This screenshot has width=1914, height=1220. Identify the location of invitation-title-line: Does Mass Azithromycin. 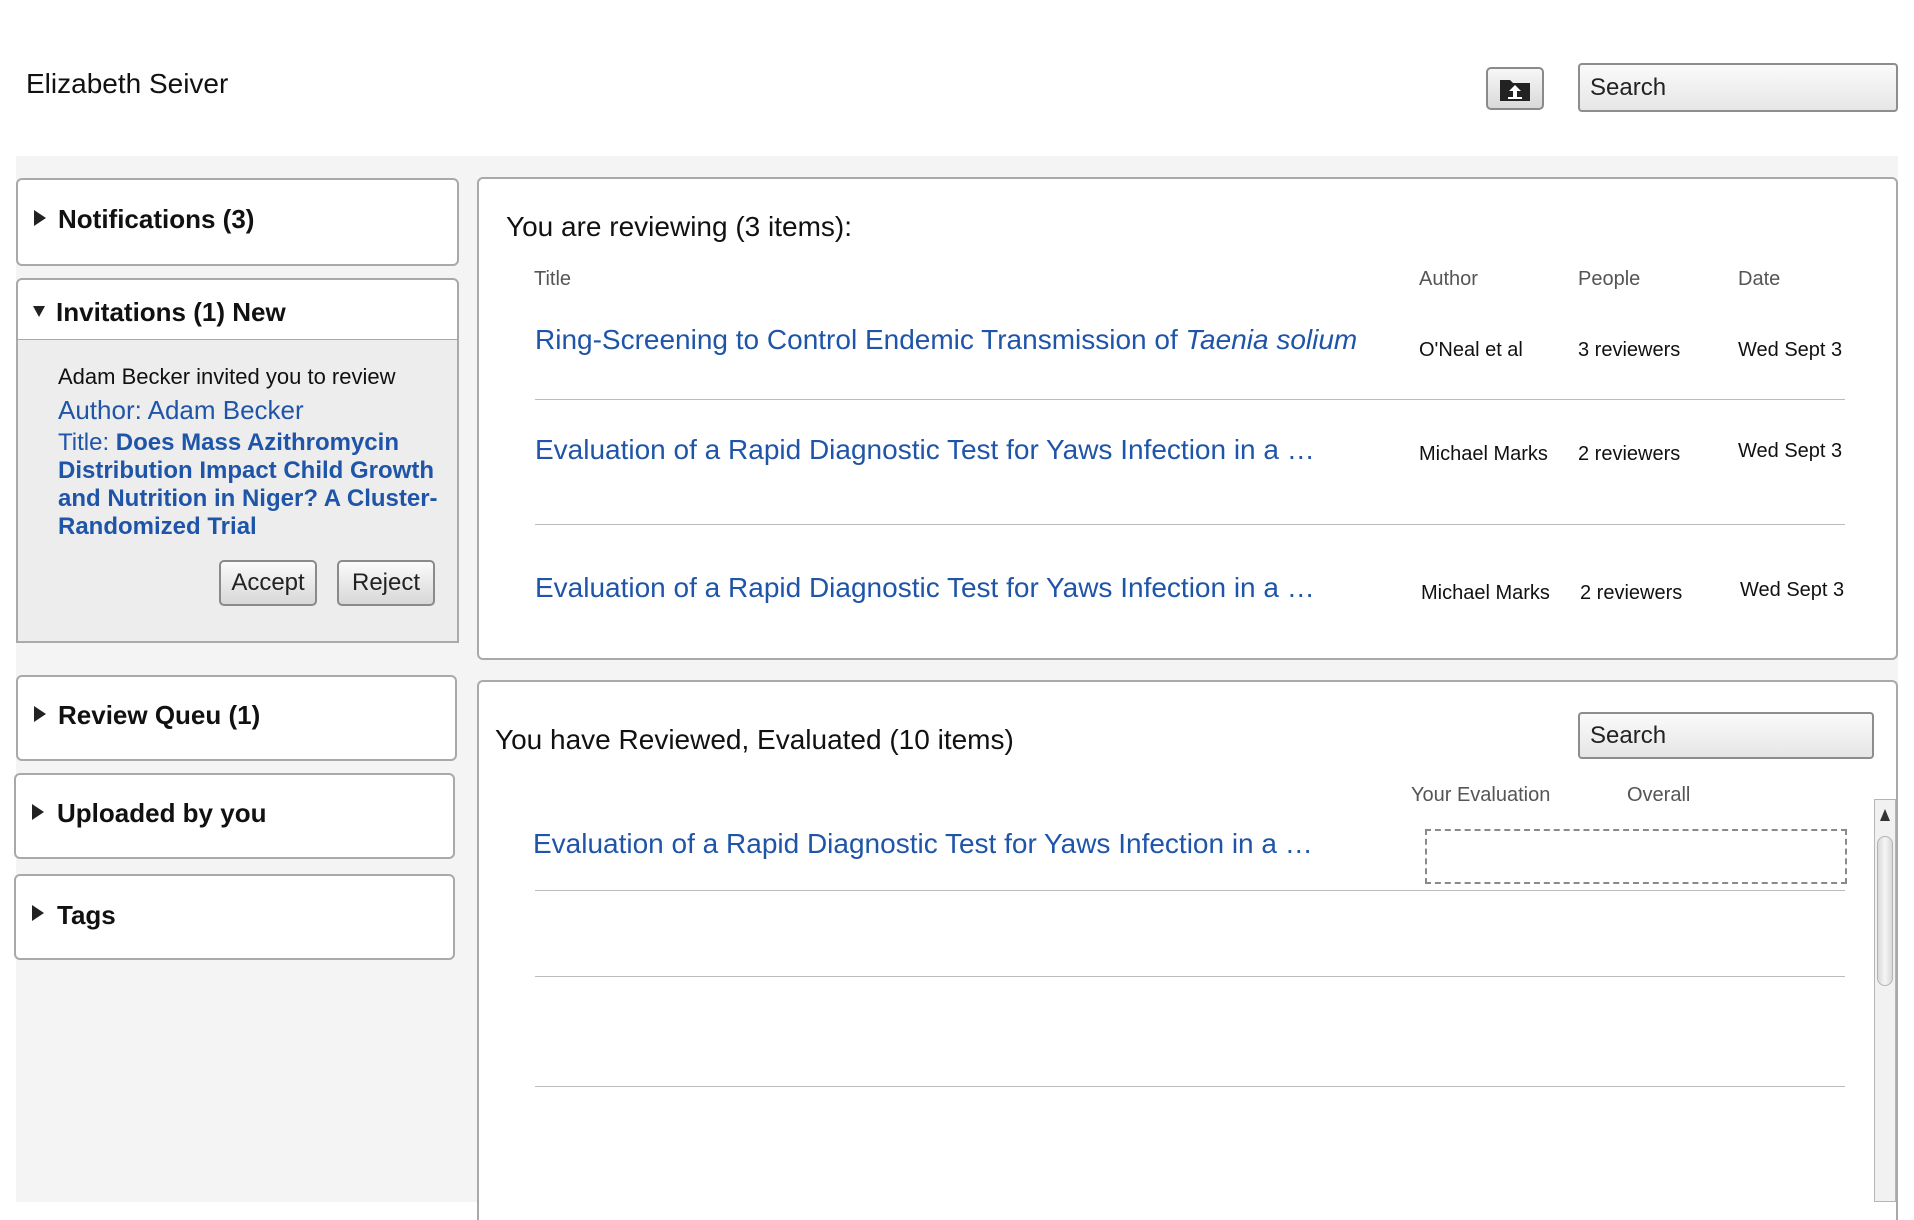
(257, 442).